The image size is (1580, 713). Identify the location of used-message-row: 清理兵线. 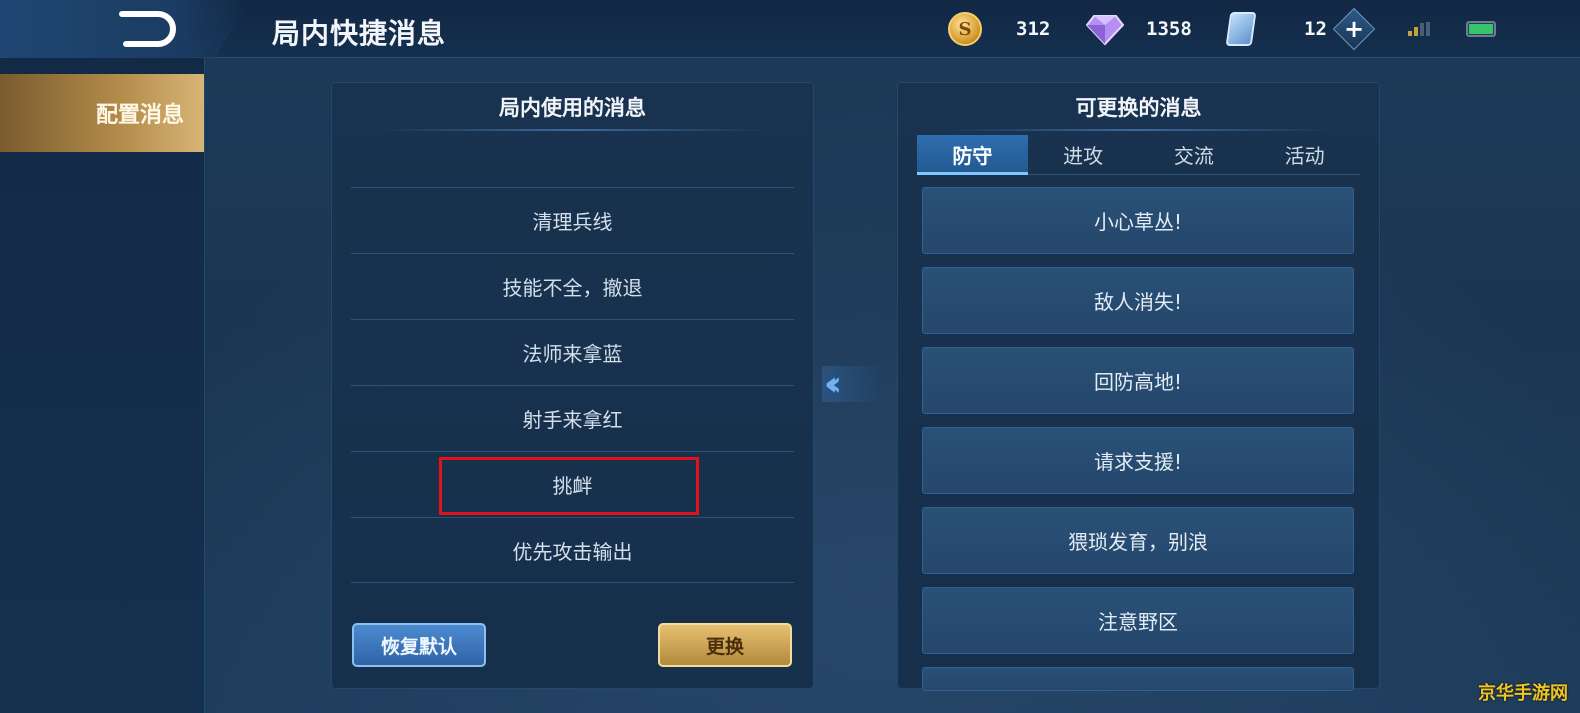
(572, 220).